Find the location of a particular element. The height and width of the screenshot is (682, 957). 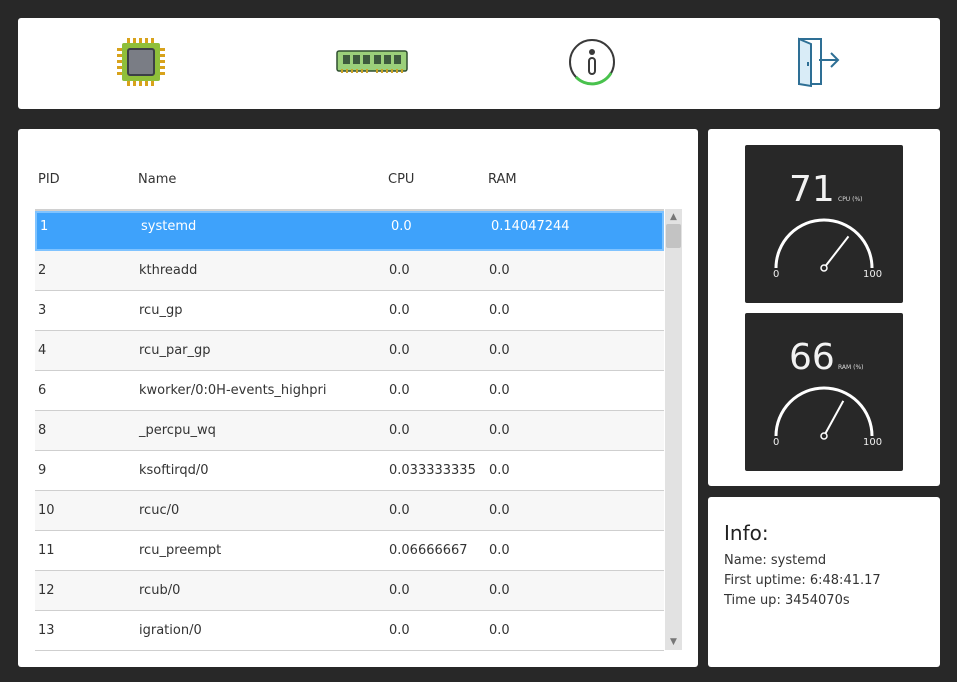

exit-door-icon is located at coordinates (817, 64).